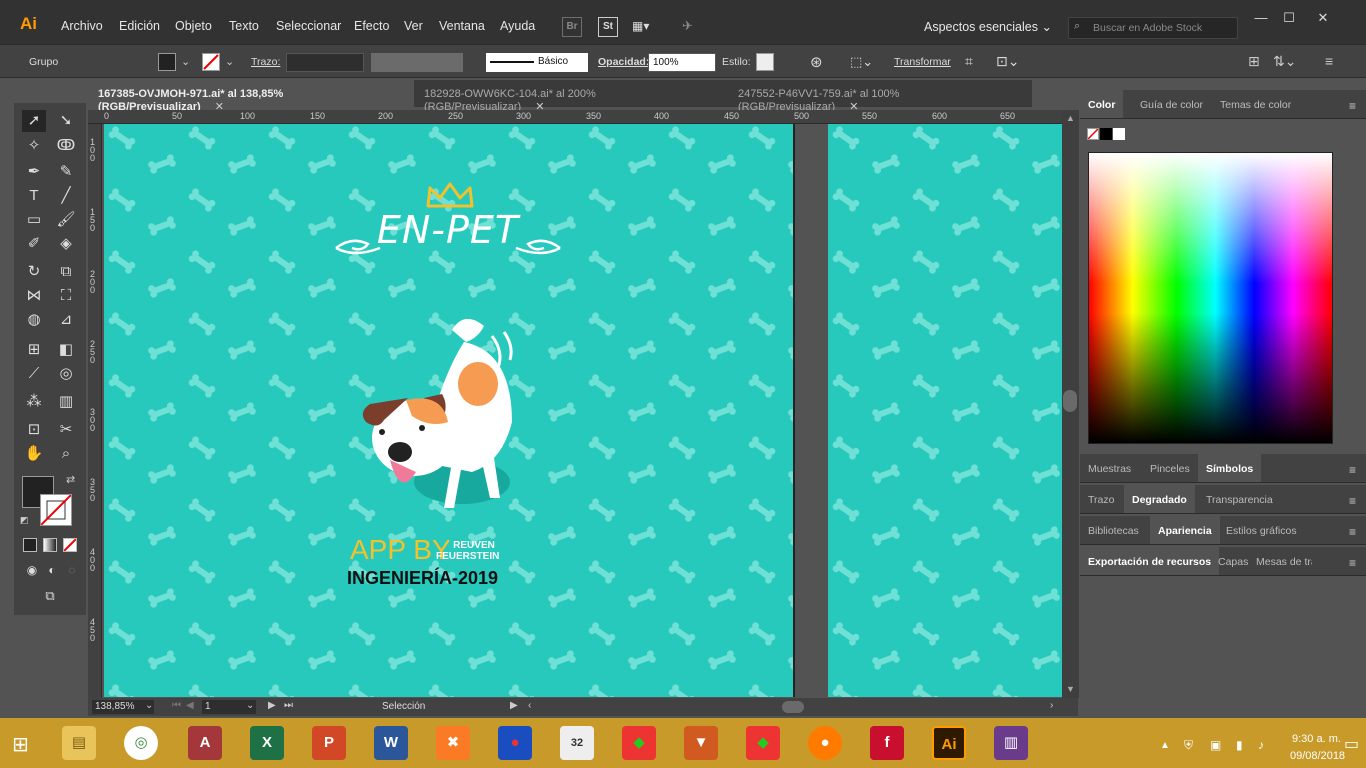 The height and width of the screenshot is (768, 1366). I want to click on bridge-button: Br, so click(572, 27).